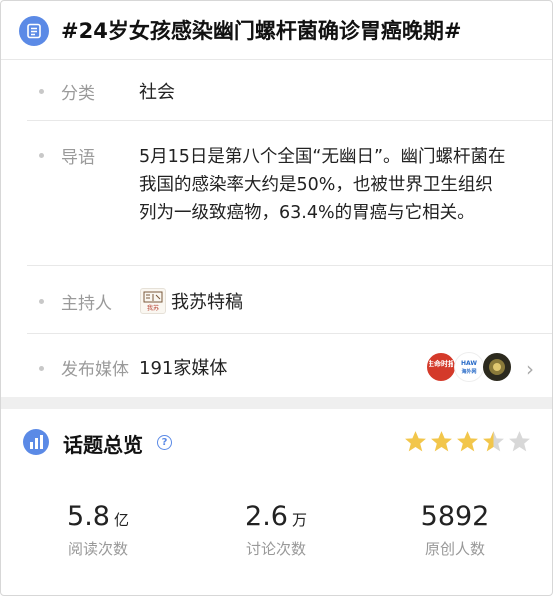 The image size is (553, 596). What do you see at coordinates (95, 370) in the screenshot?
I see `media-label: 发布媒体` at bounding box center [95, 370].